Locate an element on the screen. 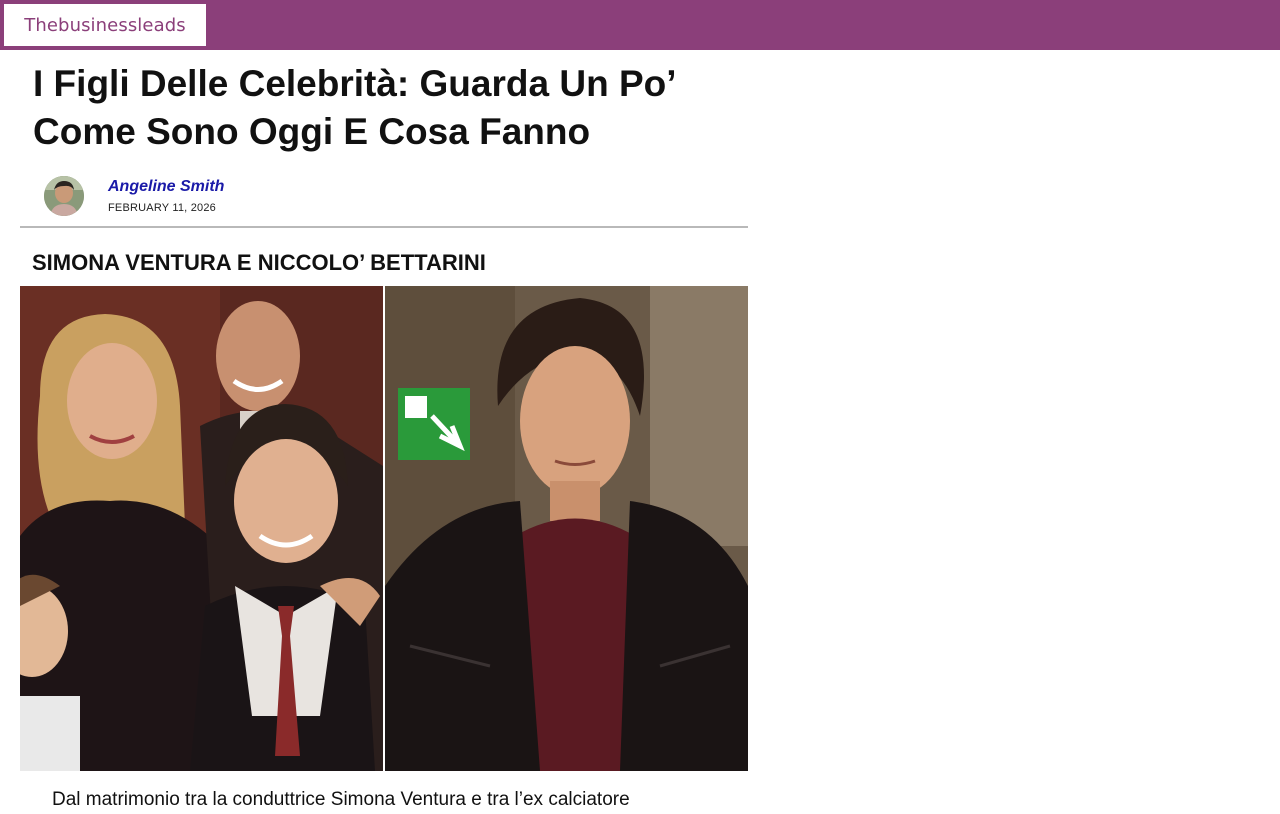 The image size is (1280, 814). site-logo-text: Thebusinessleads is located at coordinates (105, 25).